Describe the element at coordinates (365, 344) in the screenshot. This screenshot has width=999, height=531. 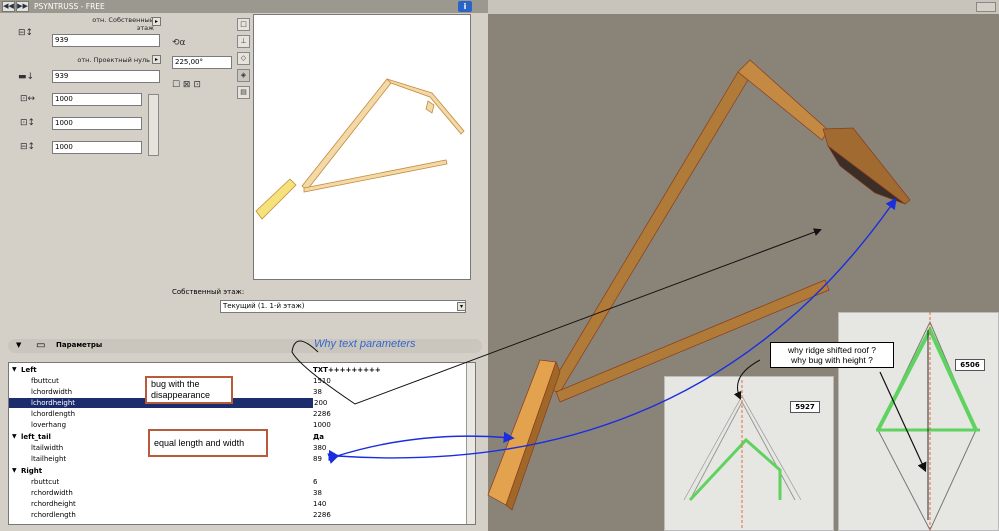
I see `annotation-text-params: Why text parameters` at that location.